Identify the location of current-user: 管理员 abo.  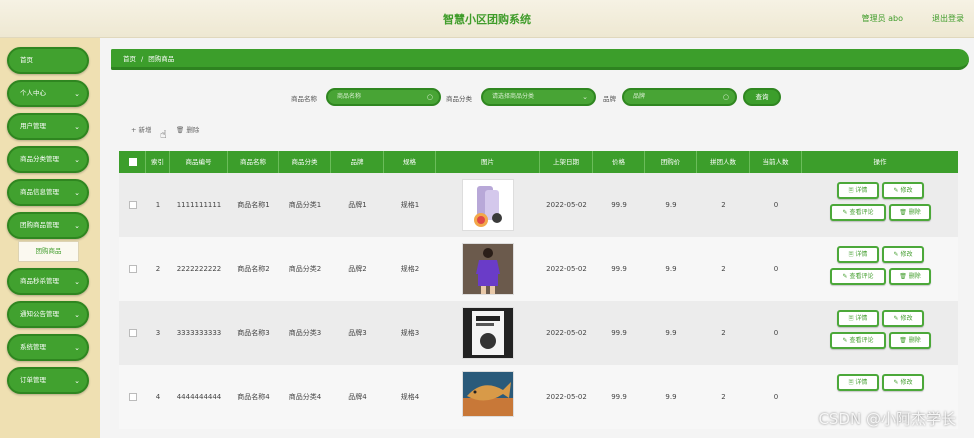
(882, 18).